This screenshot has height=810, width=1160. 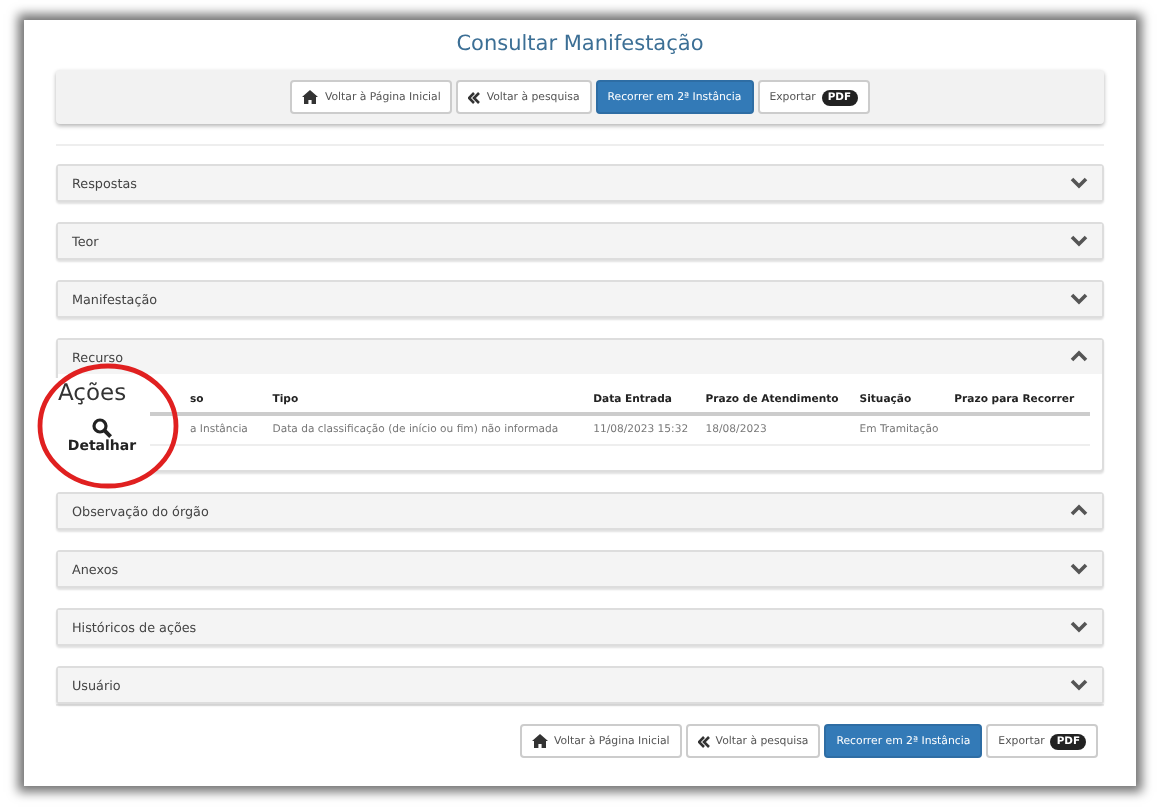 What do you see at coordinates (102, 428) in the screenshot?
I see `search-icon` at bounding box center [102, 428].